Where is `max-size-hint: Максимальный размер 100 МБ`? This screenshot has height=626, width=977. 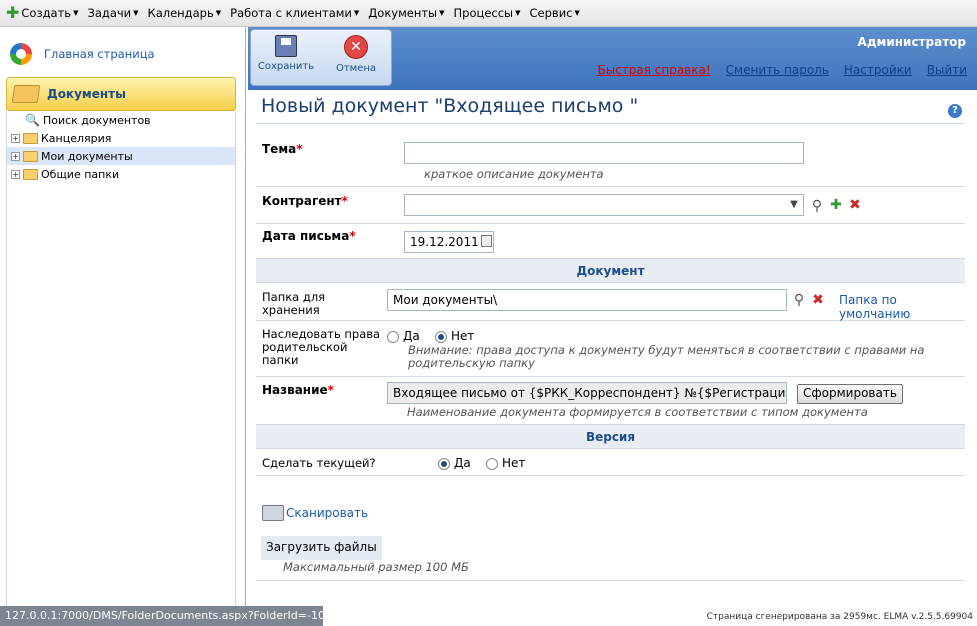
max-size-hint: Максимальный размер 100 МБ is located at coordinates (376, 567).